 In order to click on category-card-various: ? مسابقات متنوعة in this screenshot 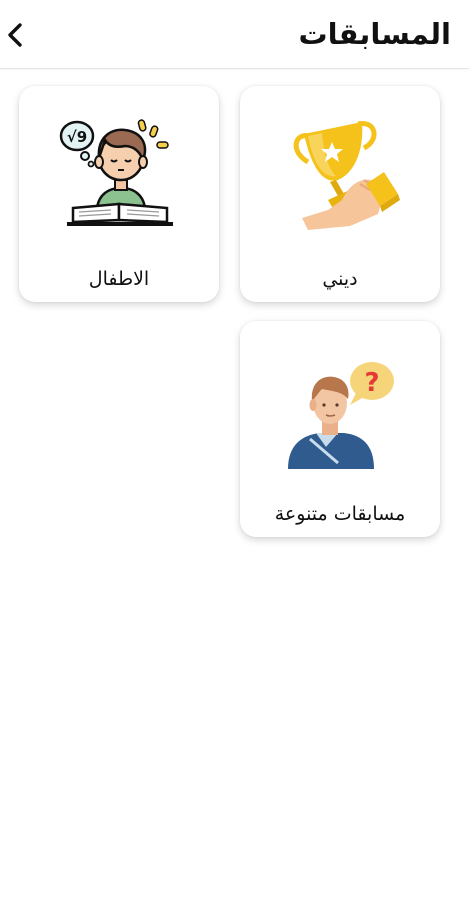, I will do `click(340, 429)`.